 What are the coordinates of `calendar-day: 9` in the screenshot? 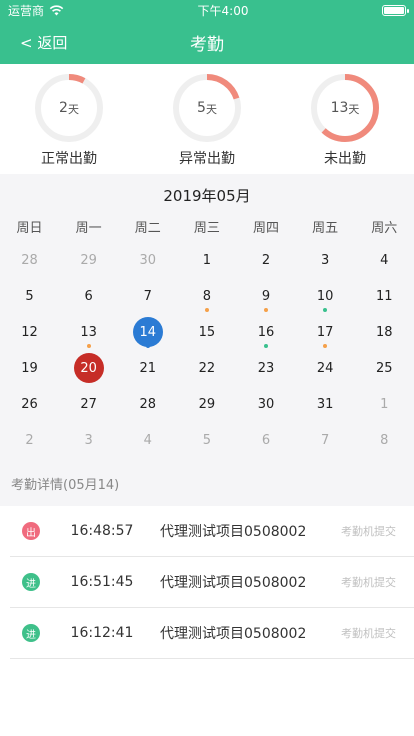 It's located at (266, 296).